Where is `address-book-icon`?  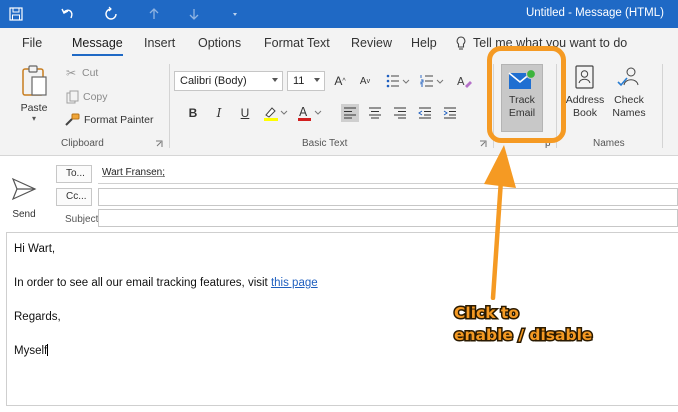 address-book-icon is located at coordinates (584, 77).